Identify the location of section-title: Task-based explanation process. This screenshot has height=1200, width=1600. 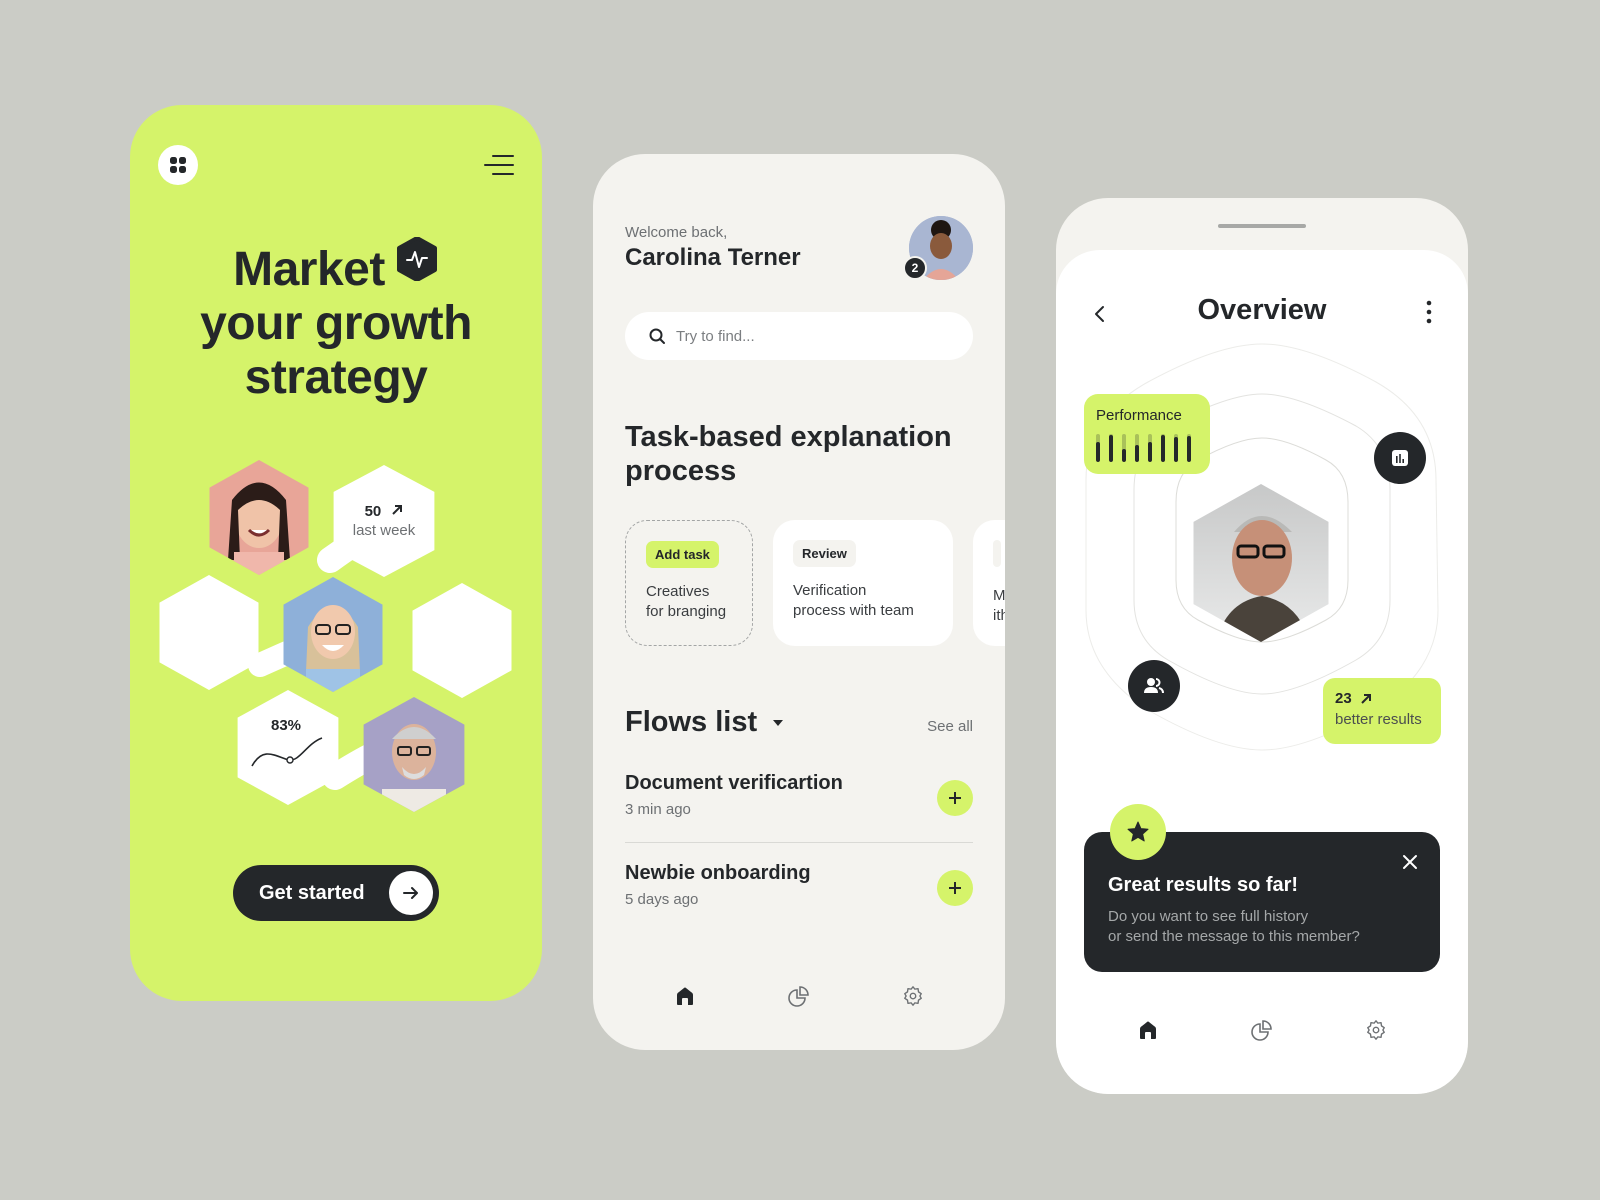
(788, 454).